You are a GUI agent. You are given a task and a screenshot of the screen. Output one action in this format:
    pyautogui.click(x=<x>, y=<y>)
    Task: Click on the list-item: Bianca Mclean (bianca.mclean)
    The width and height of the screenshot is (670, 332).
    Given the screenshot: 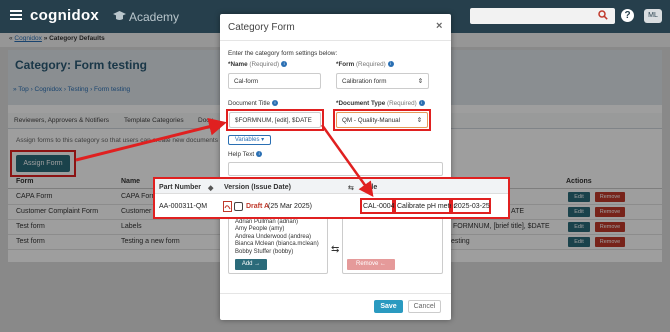 What is the action you would take?
    pyautogui.click(x=278, y=244)
    